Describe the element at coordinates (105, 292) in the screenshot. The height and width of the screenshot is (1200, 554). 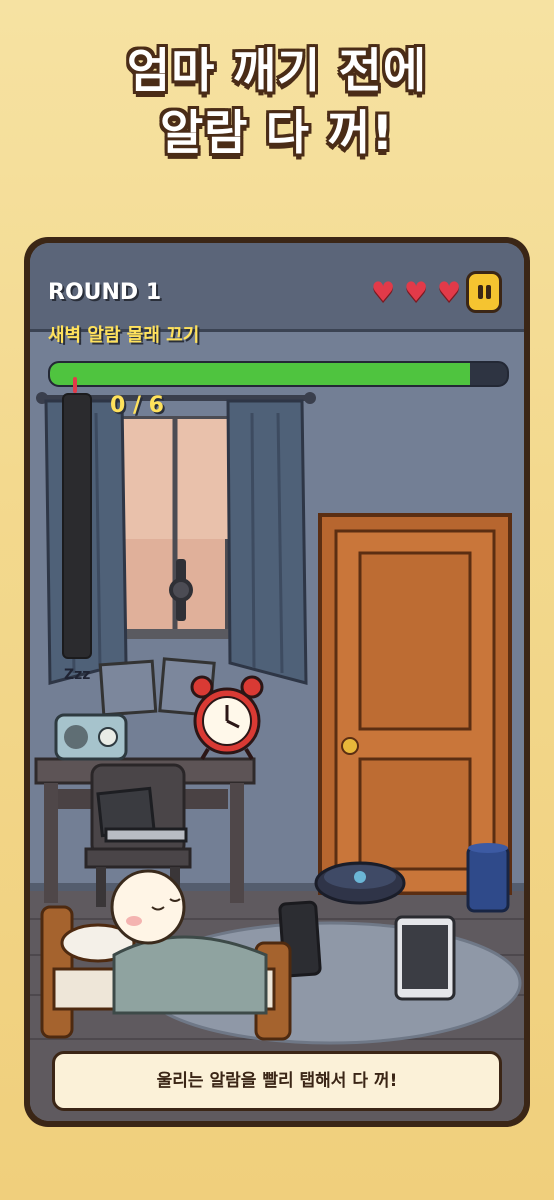
I see `round-label: ROUND 1` at that location.